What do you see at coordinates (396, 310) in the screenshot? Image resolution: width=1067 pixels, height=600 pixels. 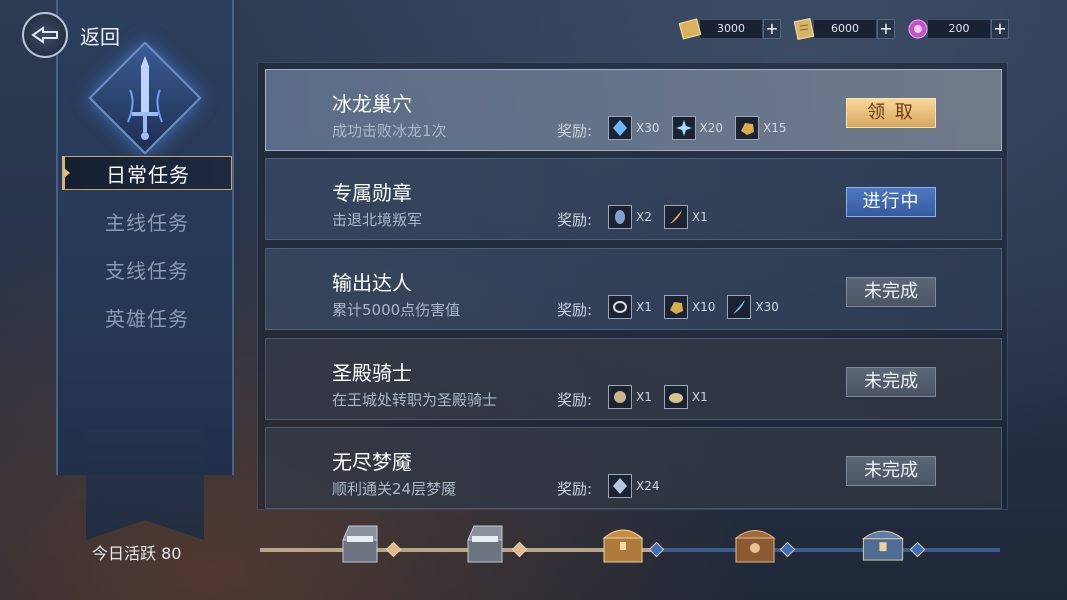 I see `quest-description: 累计5000点伤害值` at bounding box center [396, 310].